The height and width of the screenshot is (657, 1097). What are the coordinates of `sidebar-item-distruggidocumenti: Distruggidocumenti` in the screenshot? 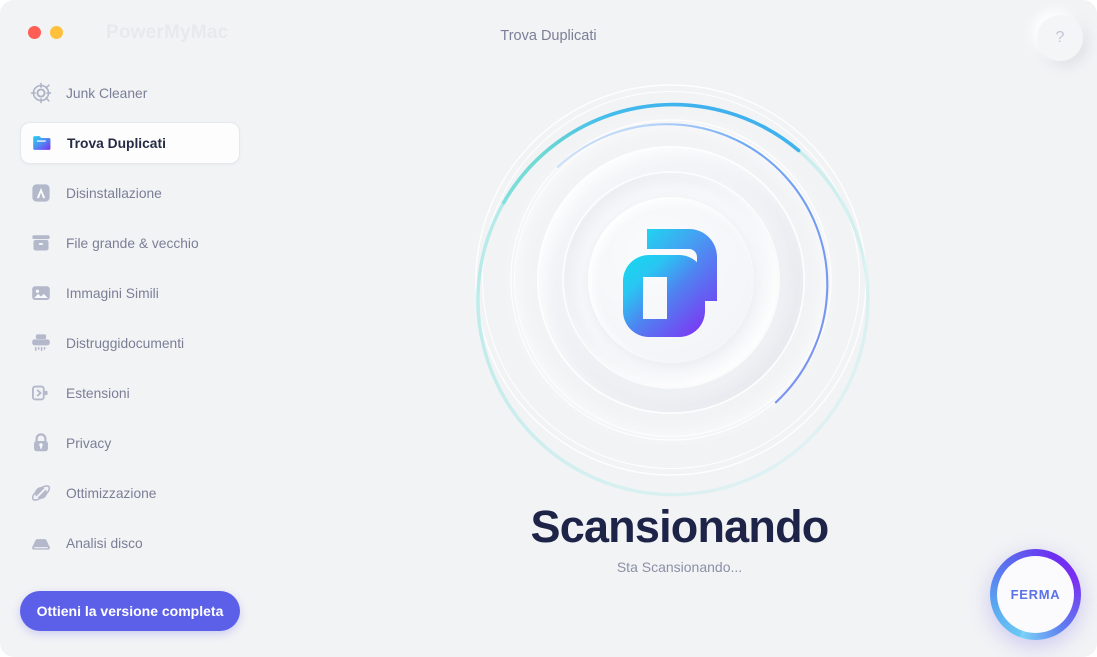 It's located at (130, 343).